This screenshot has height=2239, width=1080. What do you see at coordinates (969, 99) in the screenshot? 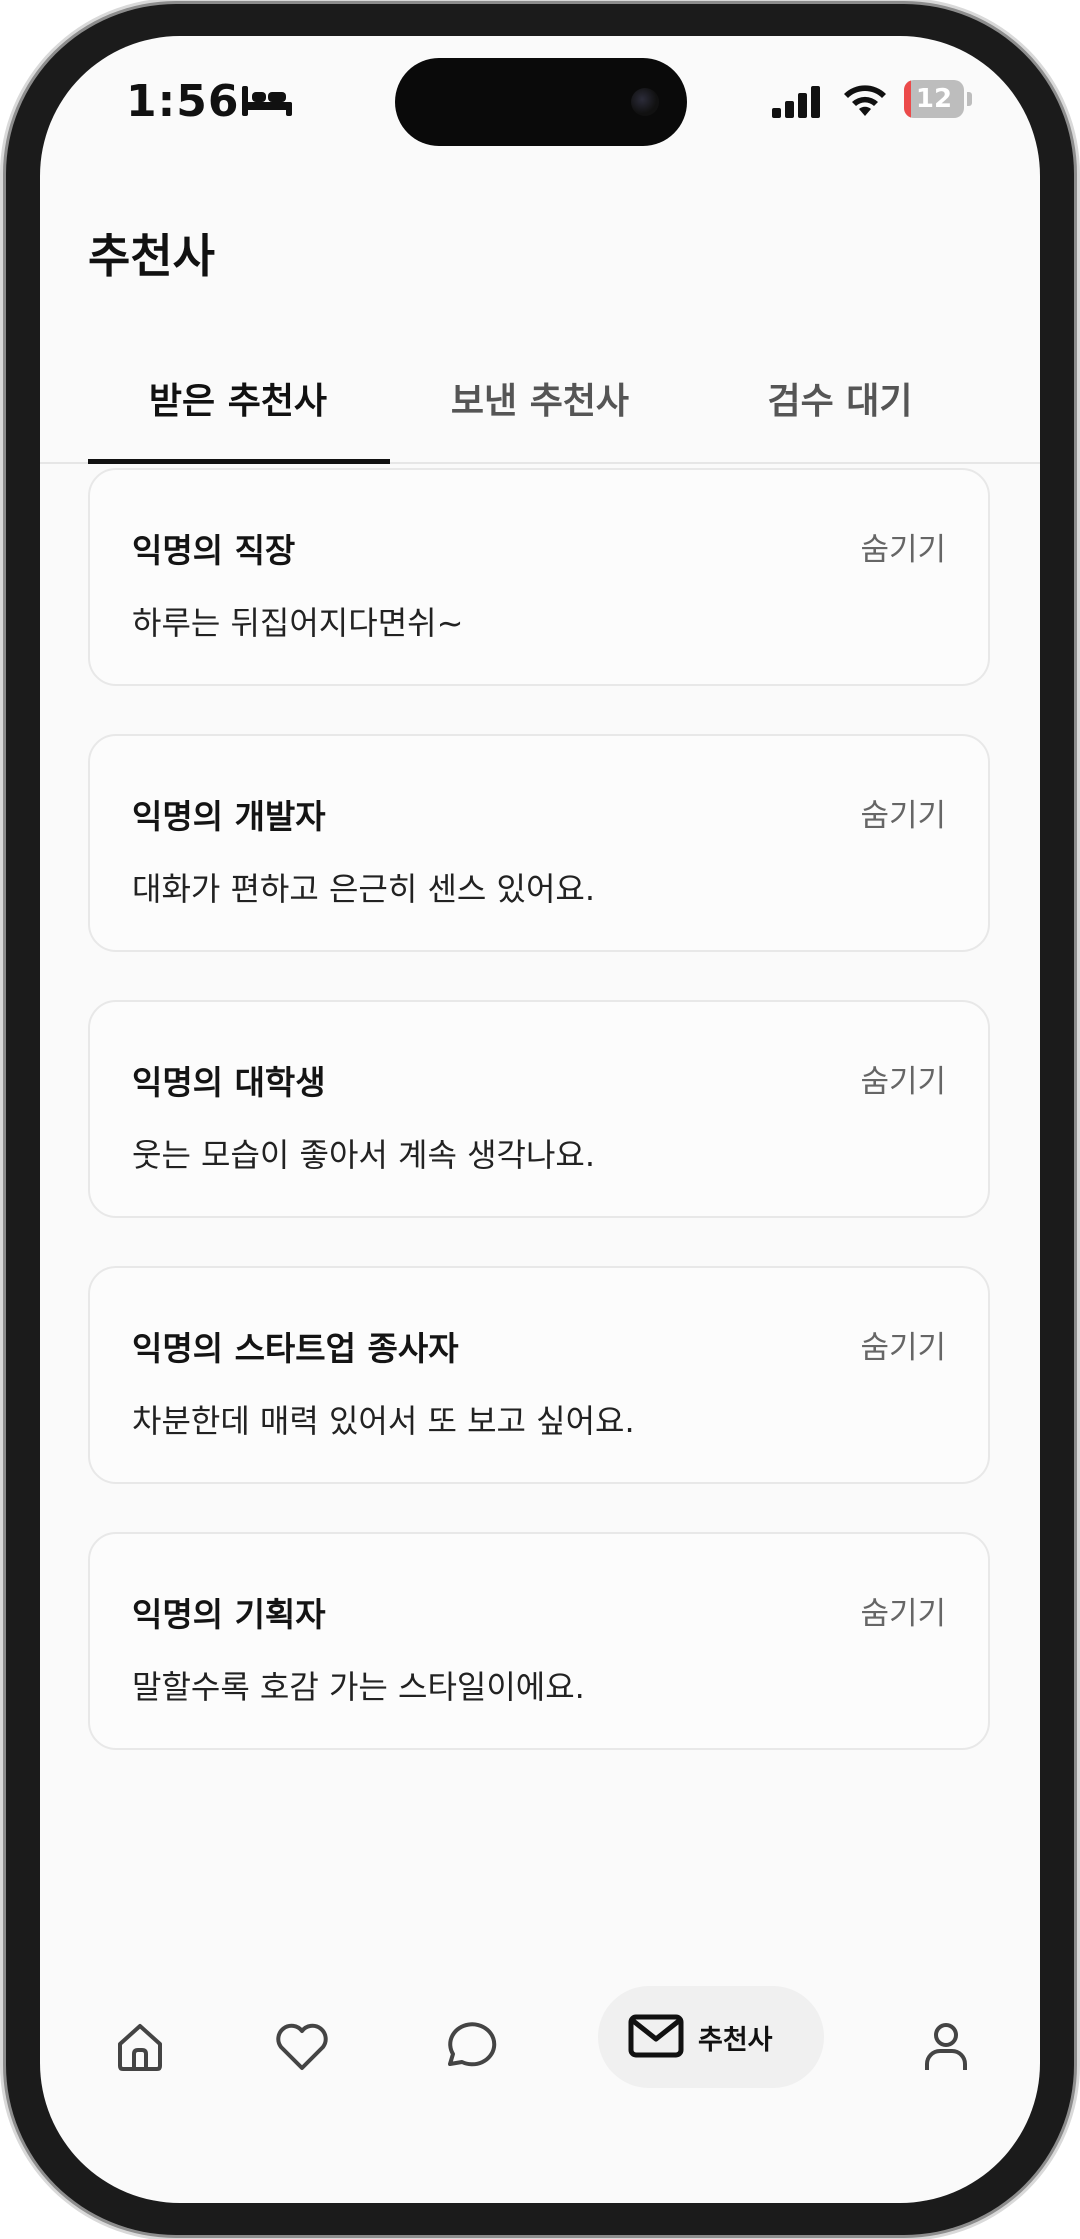
I see `battery-nub` at bounding box center [969, 99].